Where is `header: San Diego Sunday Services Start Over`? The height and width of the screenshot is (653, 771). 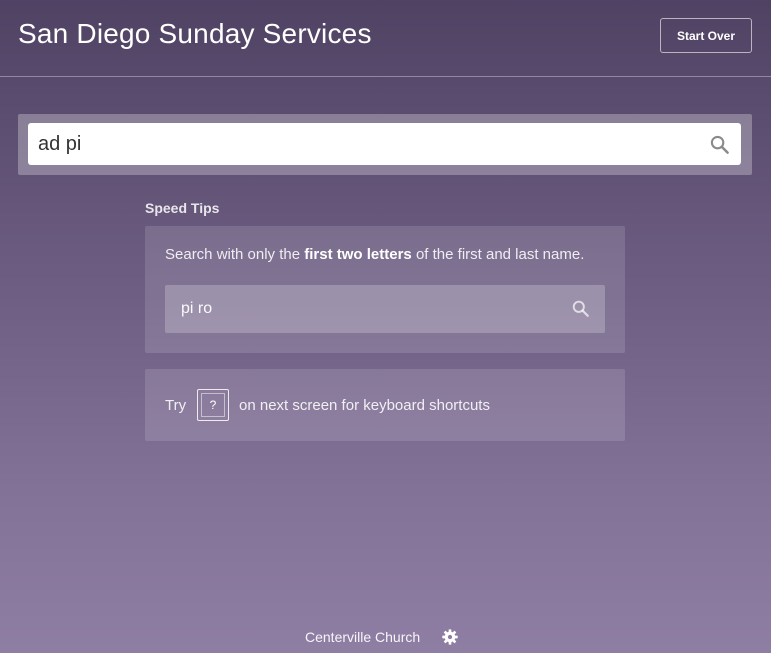 header: San Diego Sunday Services Start Over is located at coordinates (385, 38).